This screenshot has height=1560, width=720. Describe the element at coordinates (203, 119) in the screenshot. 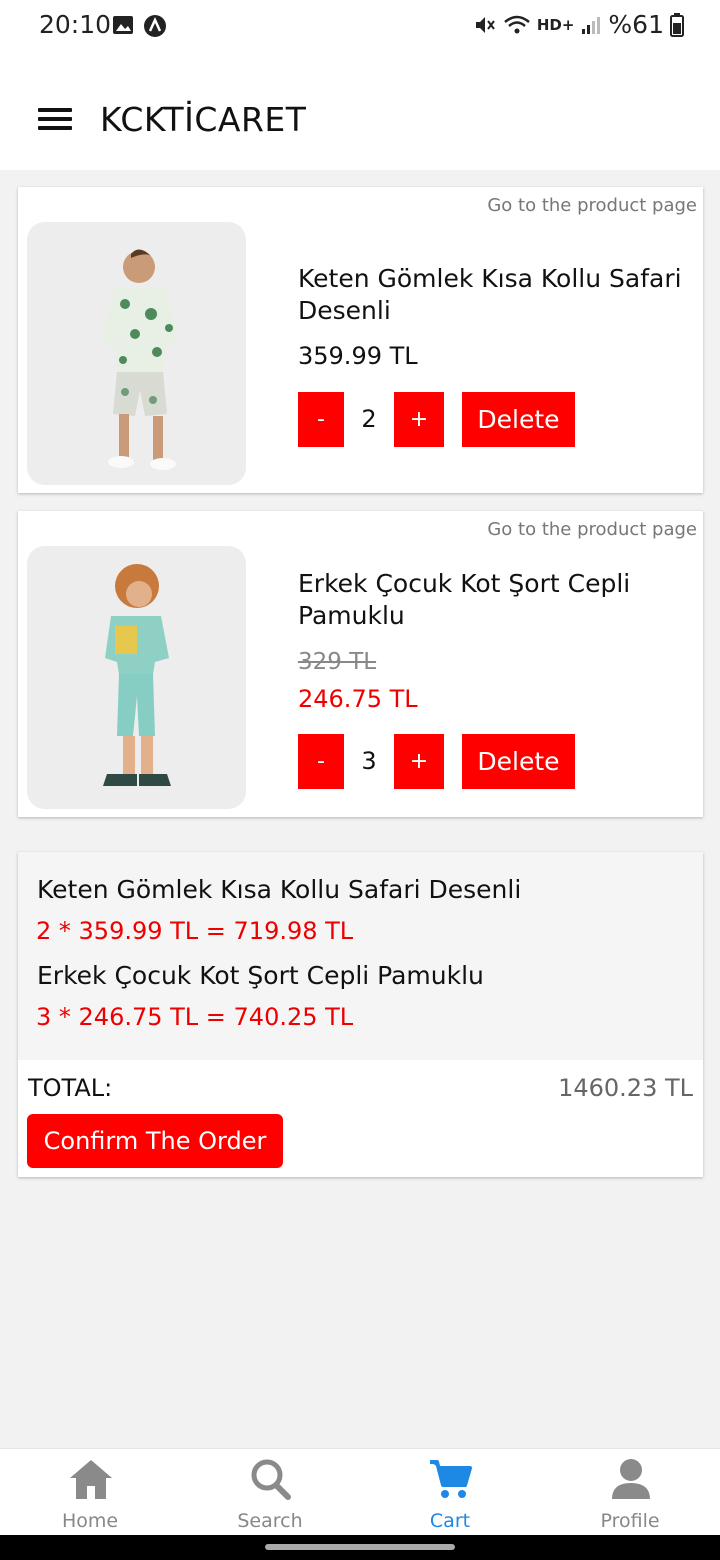

I see `app-title: KCKTİCARET` at that location.